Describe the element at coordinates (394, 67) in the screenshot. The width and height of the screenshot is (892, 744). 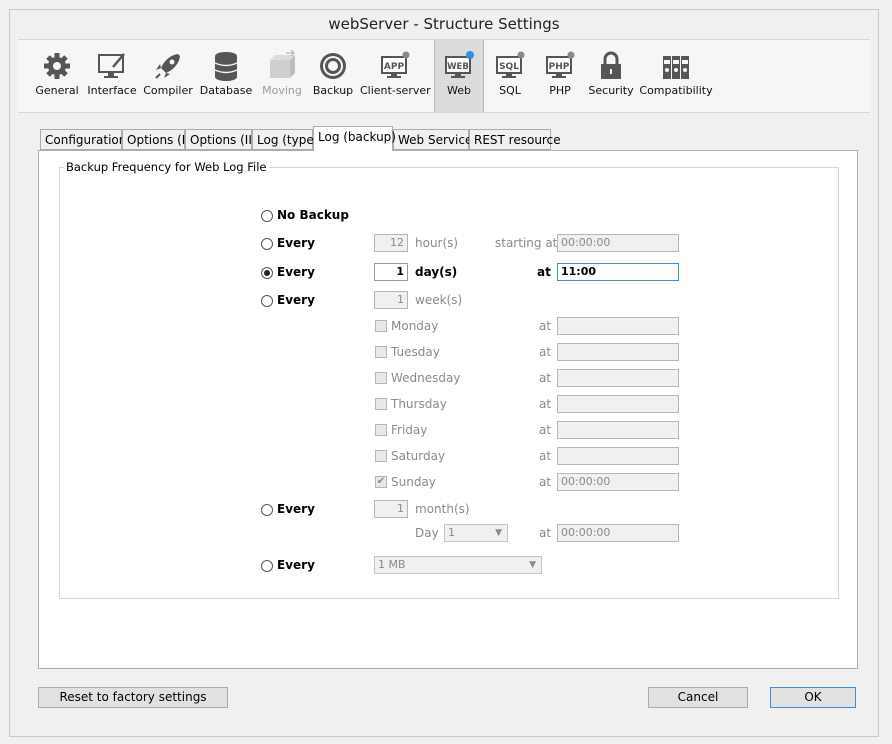
I see `svg-text: APP` at that location.